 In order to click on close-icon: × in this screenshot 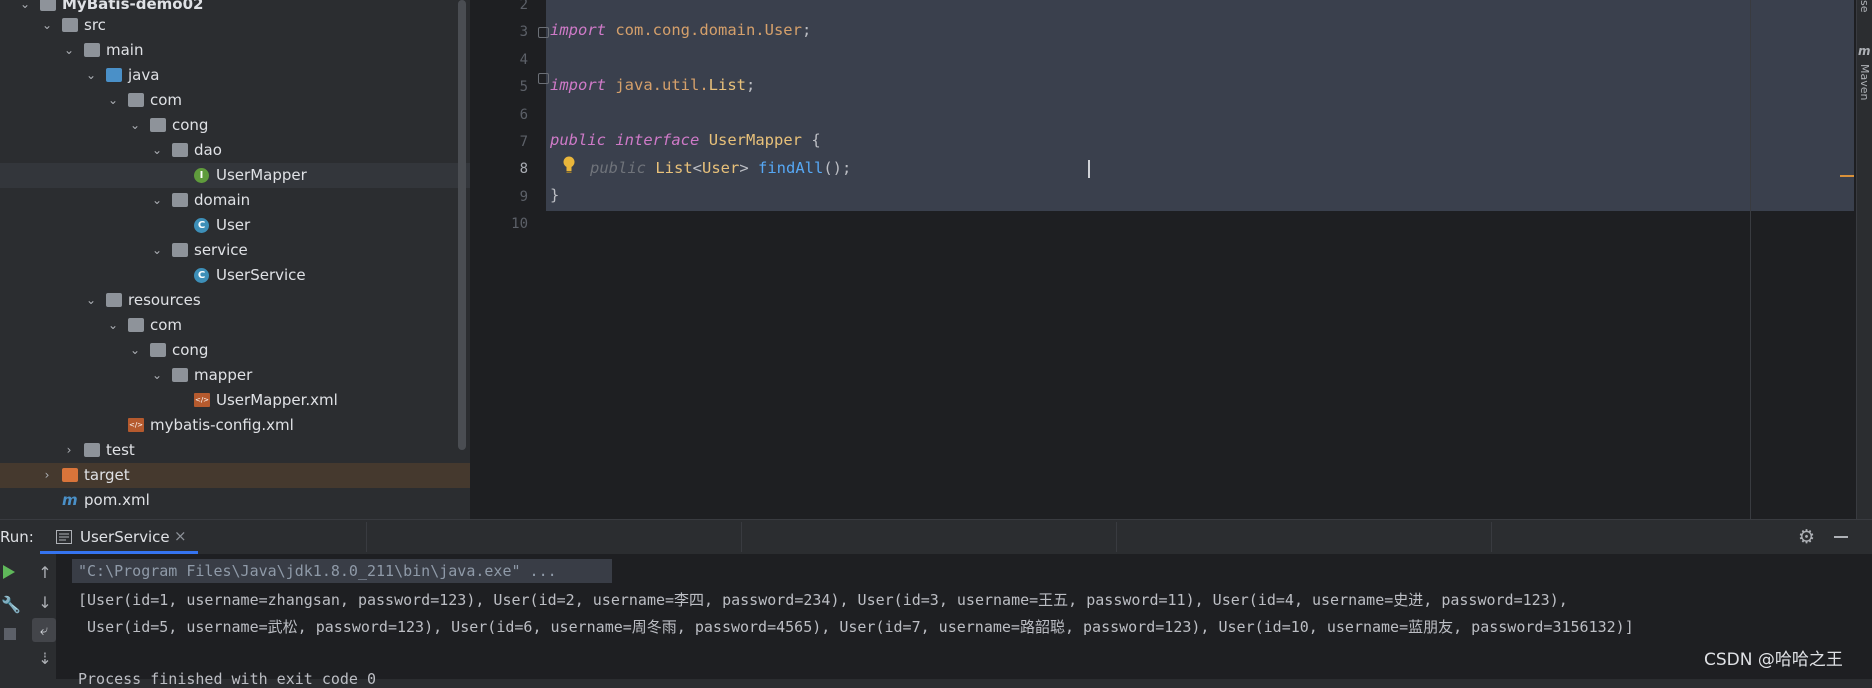, I will do `click(180, 536)`.